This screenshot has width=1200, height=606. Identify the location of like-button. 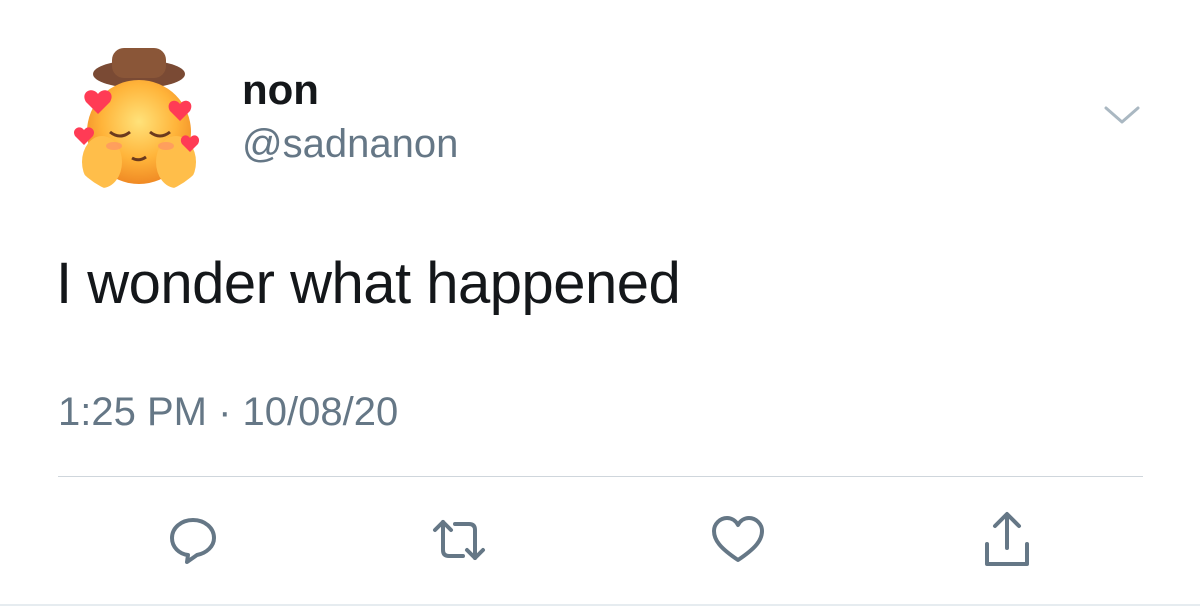
(738, 540).